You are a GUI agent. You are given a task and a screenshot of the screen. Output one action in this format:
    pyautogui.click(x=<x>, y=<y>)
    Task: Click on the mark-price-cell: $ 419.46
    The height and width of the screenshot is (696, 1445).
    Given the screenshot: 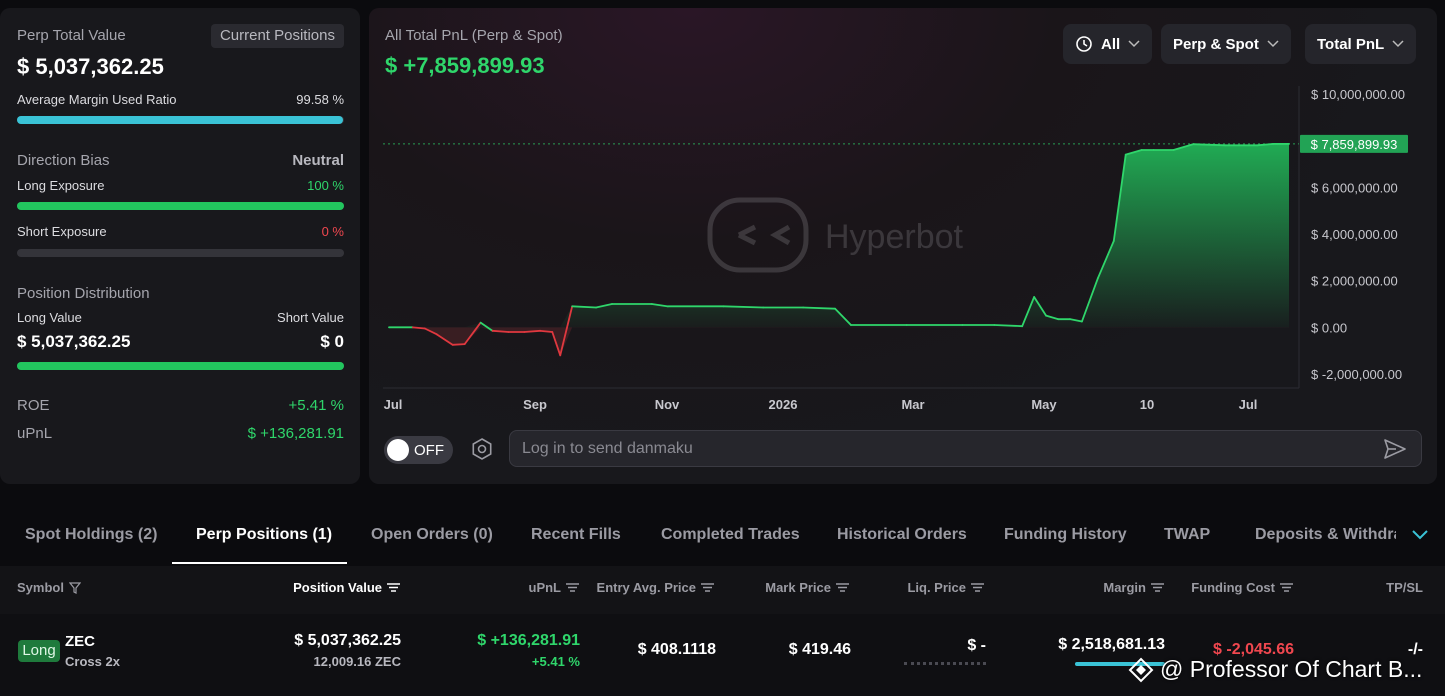 What is the action you would take?
    pyautogui.click(x=819, y=649)
    